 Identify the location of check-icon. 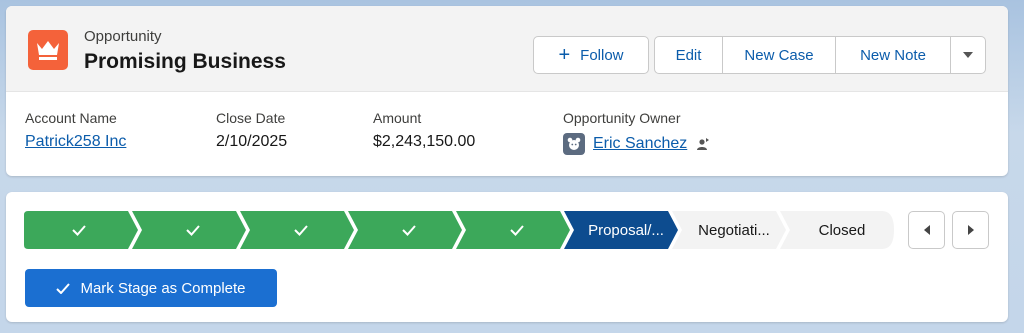
(63, 288).